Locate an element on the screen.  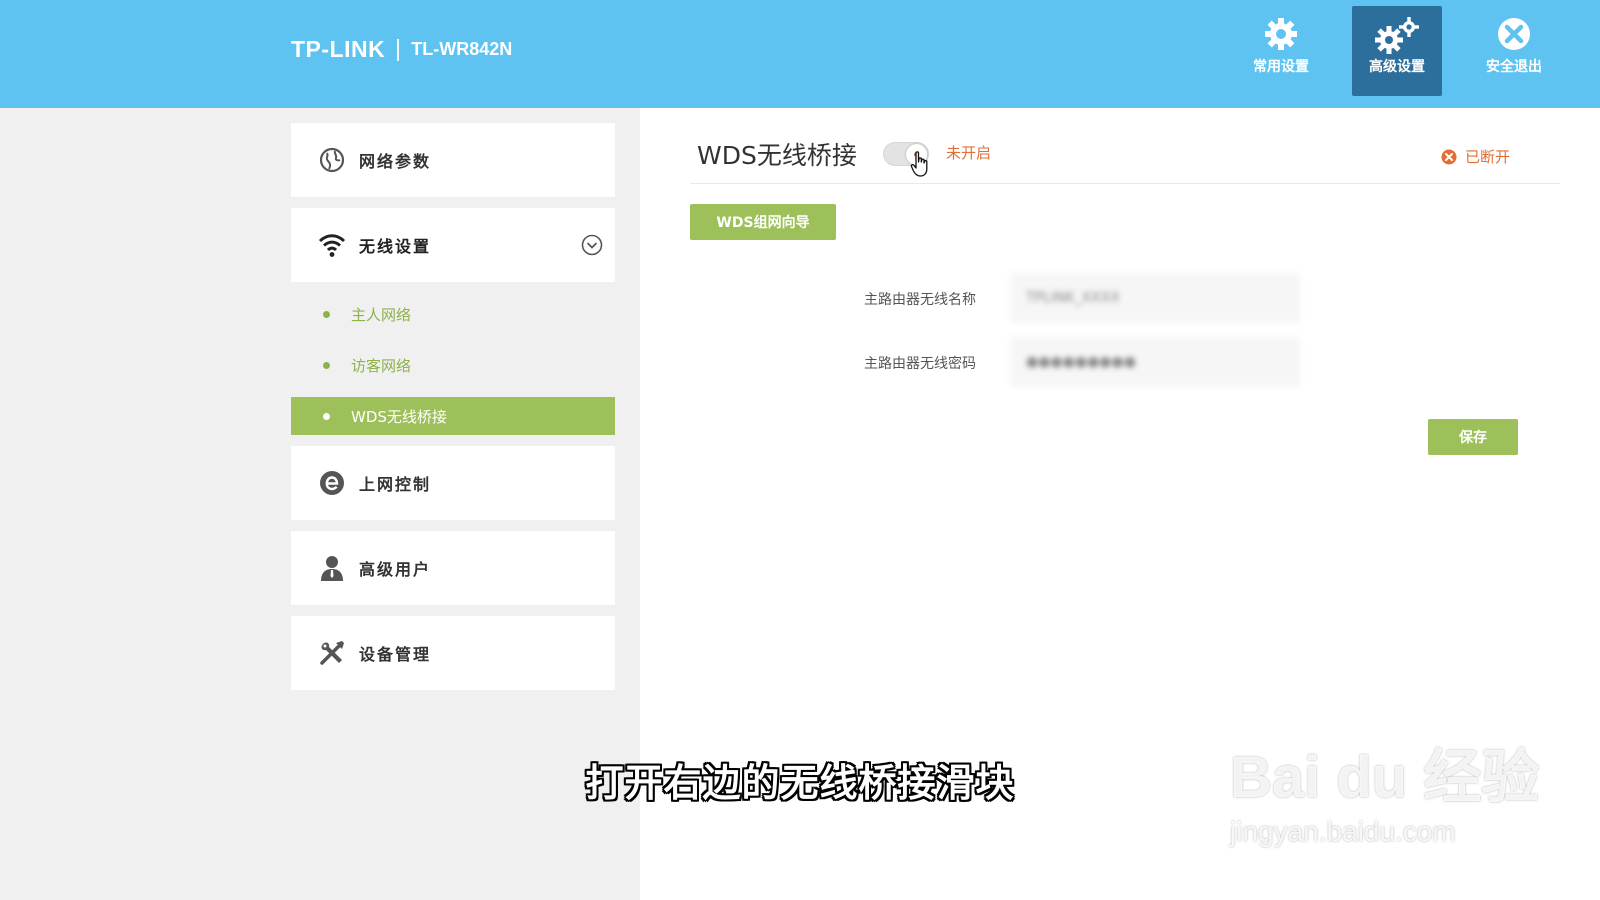
baidu-watermark: Bai du 经验 jingyan.baidu.com is located at coordinates (1384, 789).